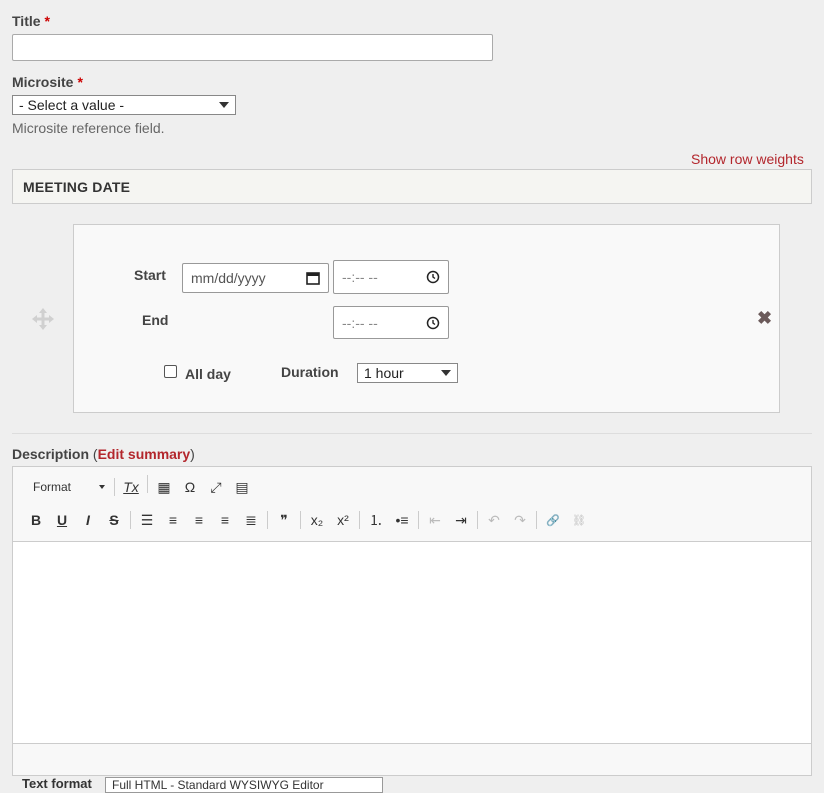  Describe the element at coordinates (579, 520) in the screenshot. I see `unlink-icon: ⛓` at that location.